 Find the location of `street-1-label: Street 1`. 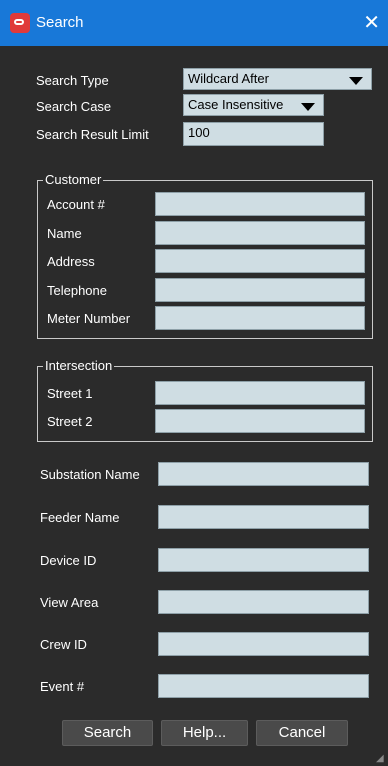

street-1-label: Street 1 is located at coordinates (70, 393).